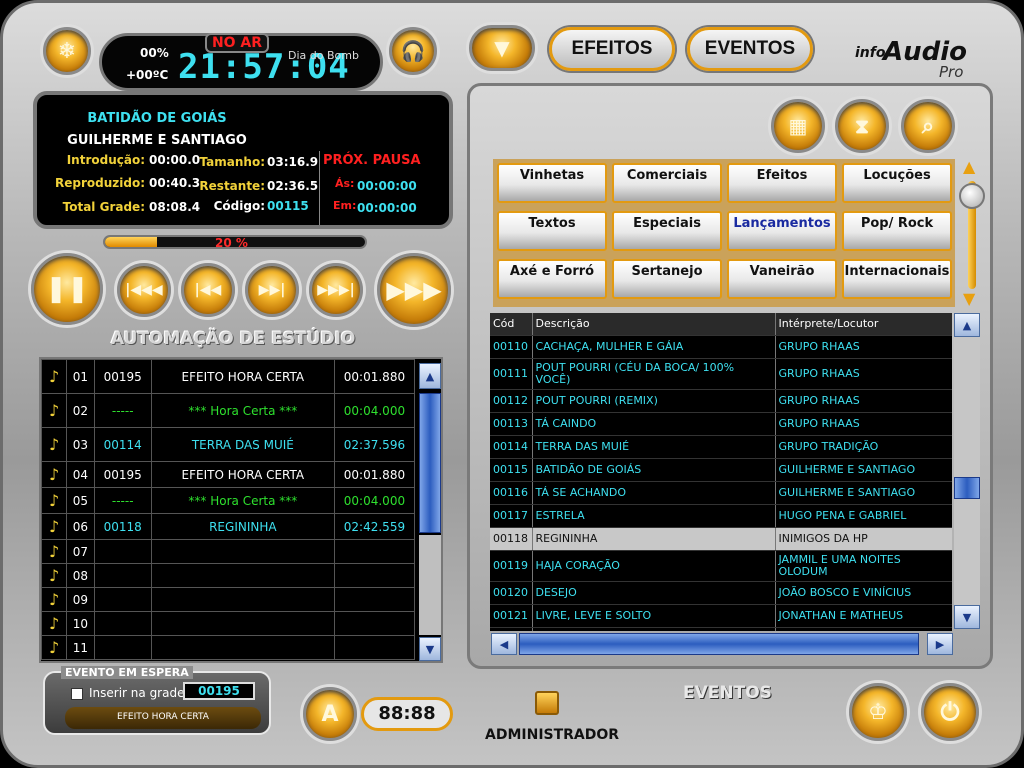 The height and width of the screenshot is (768, 1024). Describe the element at coordinates (228, 376) in the screenshot. I see `playlist-row: ♪ 01 00195 EFEITO HORA CERTA 00:01.880` at that location.